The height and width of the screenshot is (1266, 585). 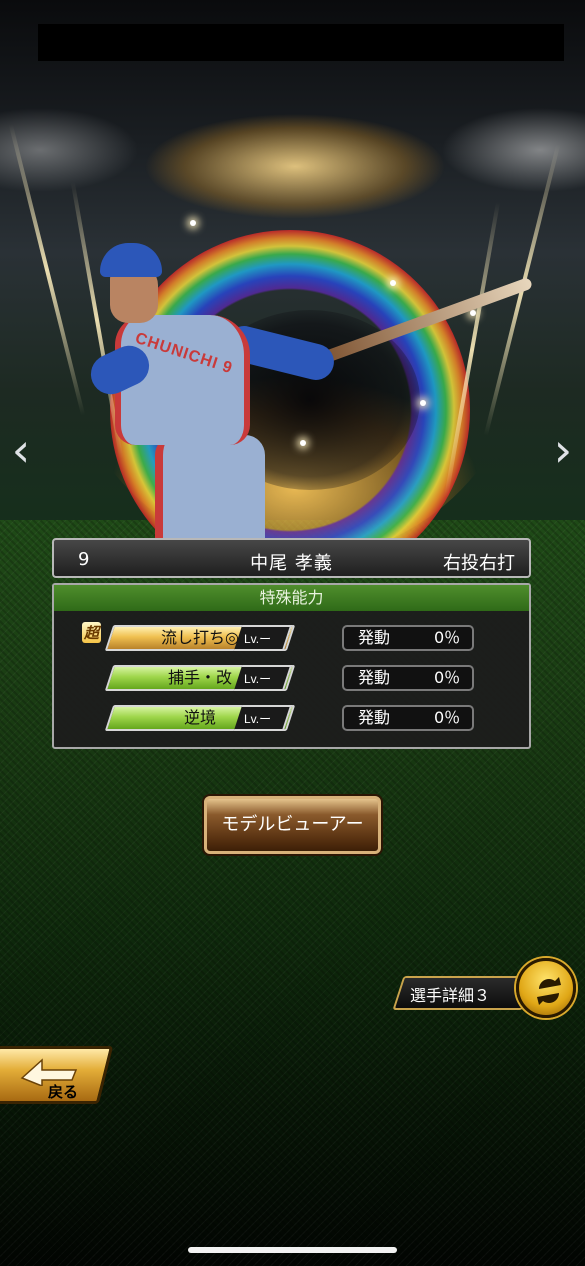 I want to click on player-cap, so click(x=131, y=260).